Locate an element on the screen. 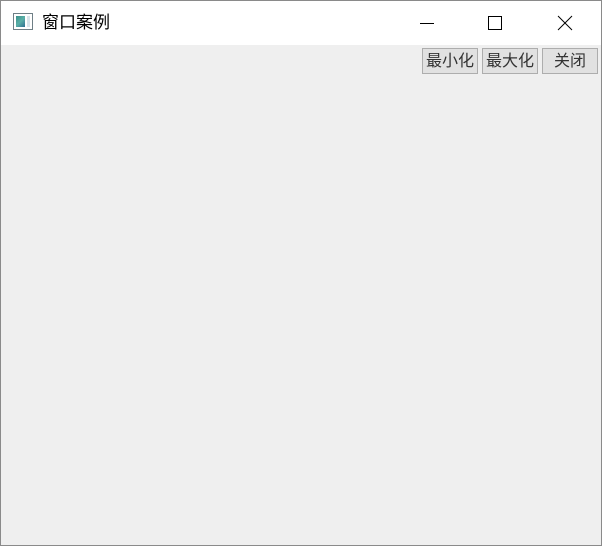 This screenshot has height=546, width=602. close-button: 关闭 is located at coordinates (570, 61).